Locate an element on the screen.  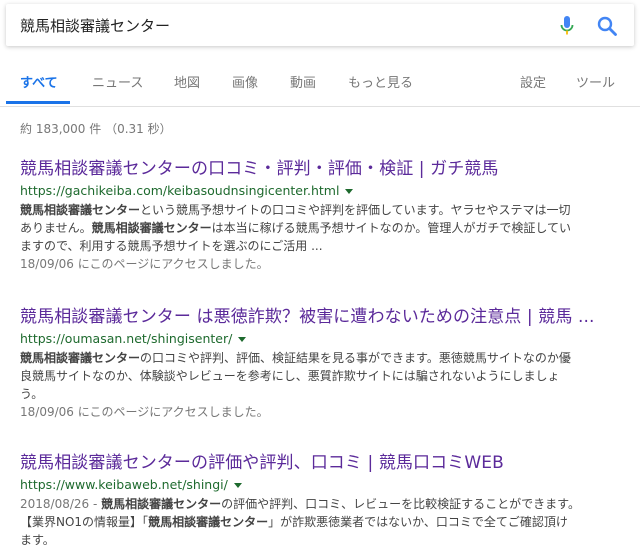
tab-news: ニュース is located at coordinates (117, 81).